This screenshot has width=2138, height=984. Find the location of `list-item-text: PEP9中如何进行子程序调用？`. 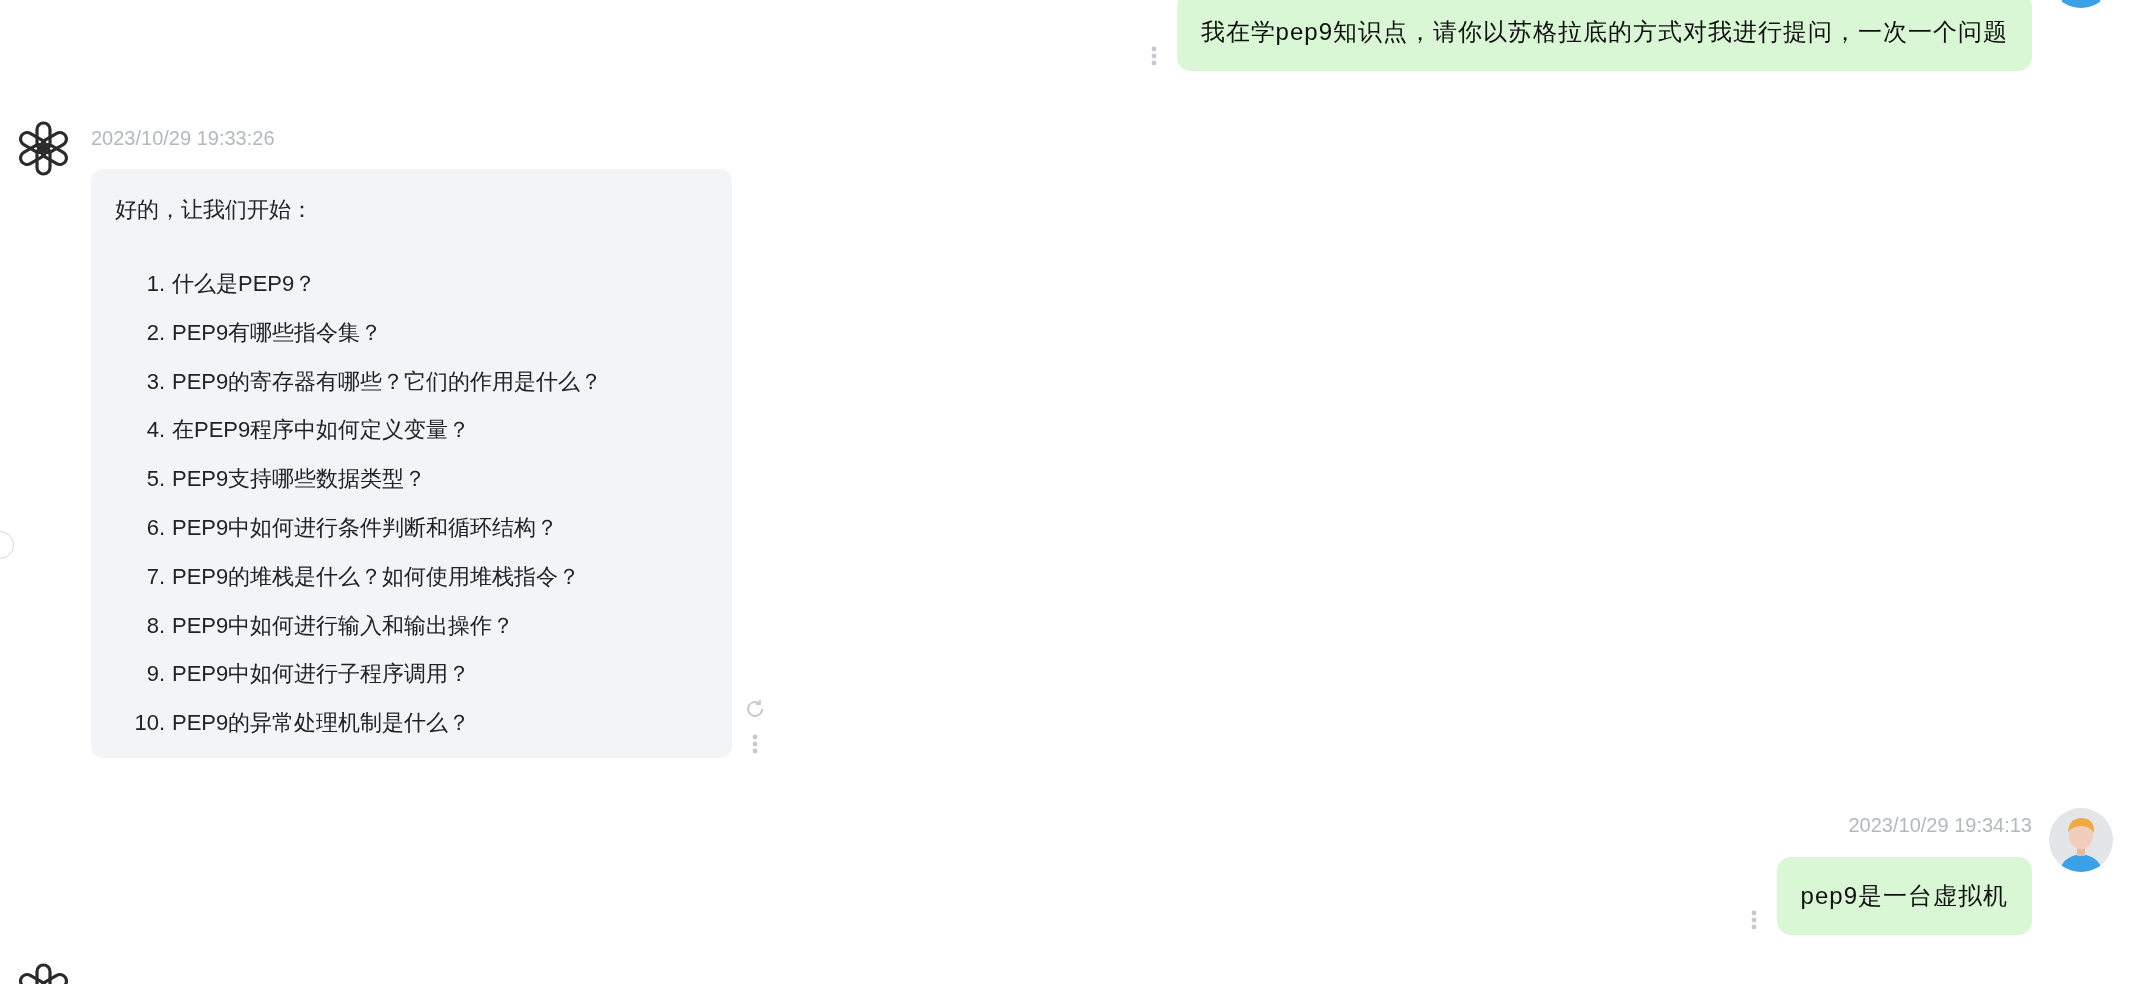

list-item-text: PEP9中如何进行子程序调用？ is located at coordinates (321, 674).